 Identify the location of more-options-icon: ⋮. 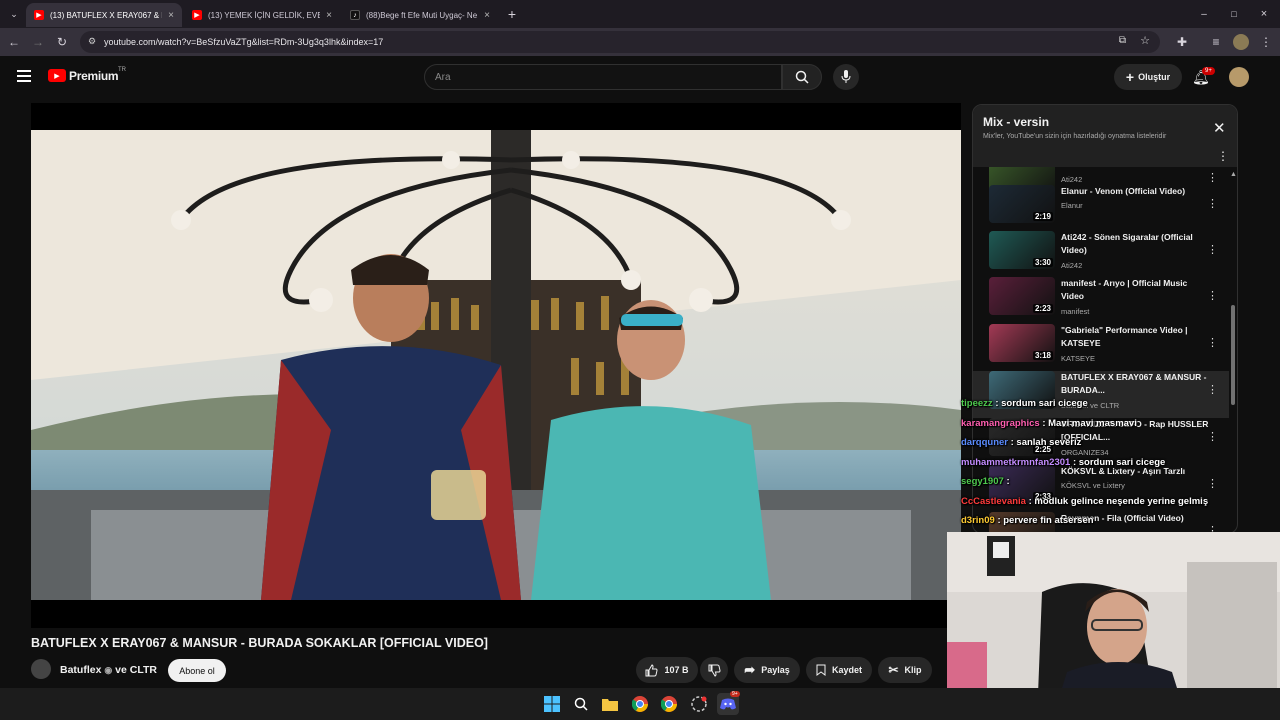
(1223, 156).